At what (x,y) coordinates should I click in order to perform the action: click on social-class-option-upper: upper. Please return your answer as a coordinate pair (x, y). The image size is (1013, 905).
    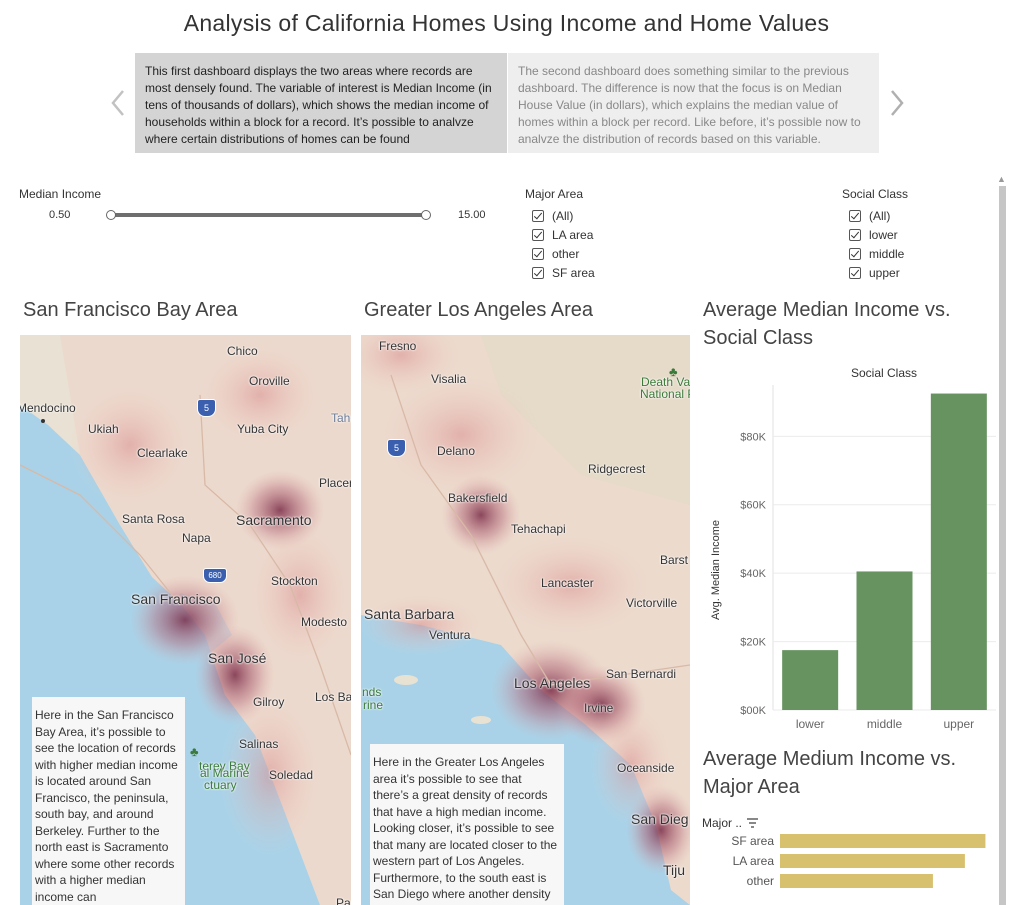
    Looking at the image, I should click on (874, 272).